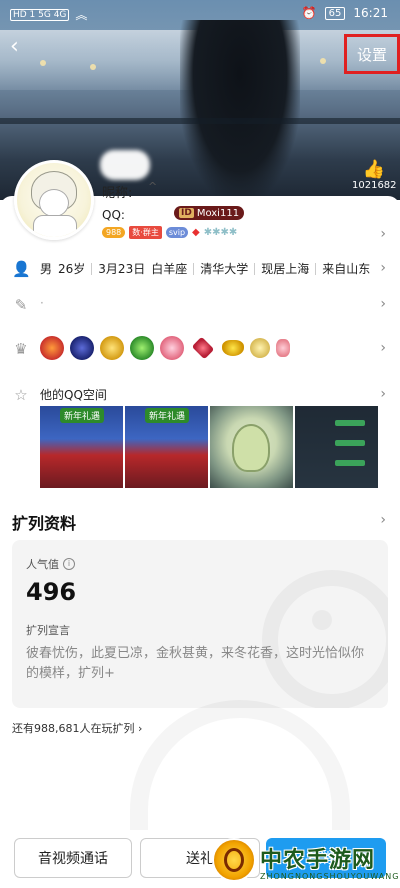 This screenshot has height=888, width=400. I want to click on qzone-title: 他的QQ空间, so click(73, 395).